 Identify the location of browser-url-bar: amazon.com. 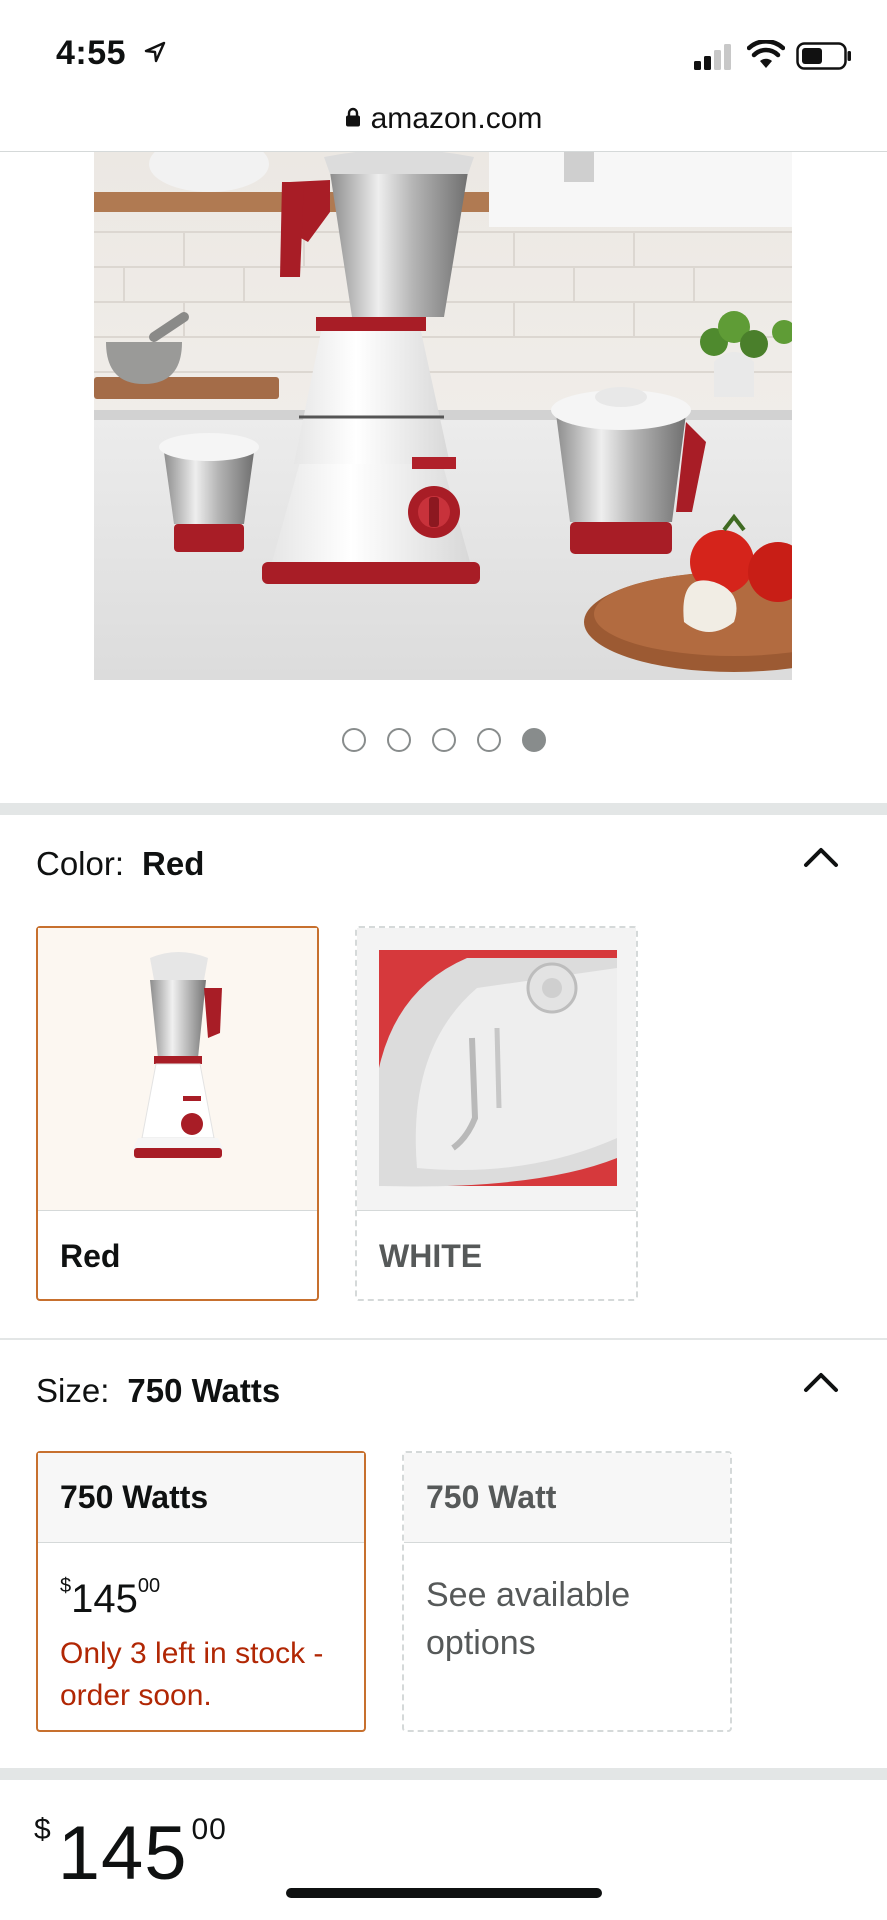
(443, 126).